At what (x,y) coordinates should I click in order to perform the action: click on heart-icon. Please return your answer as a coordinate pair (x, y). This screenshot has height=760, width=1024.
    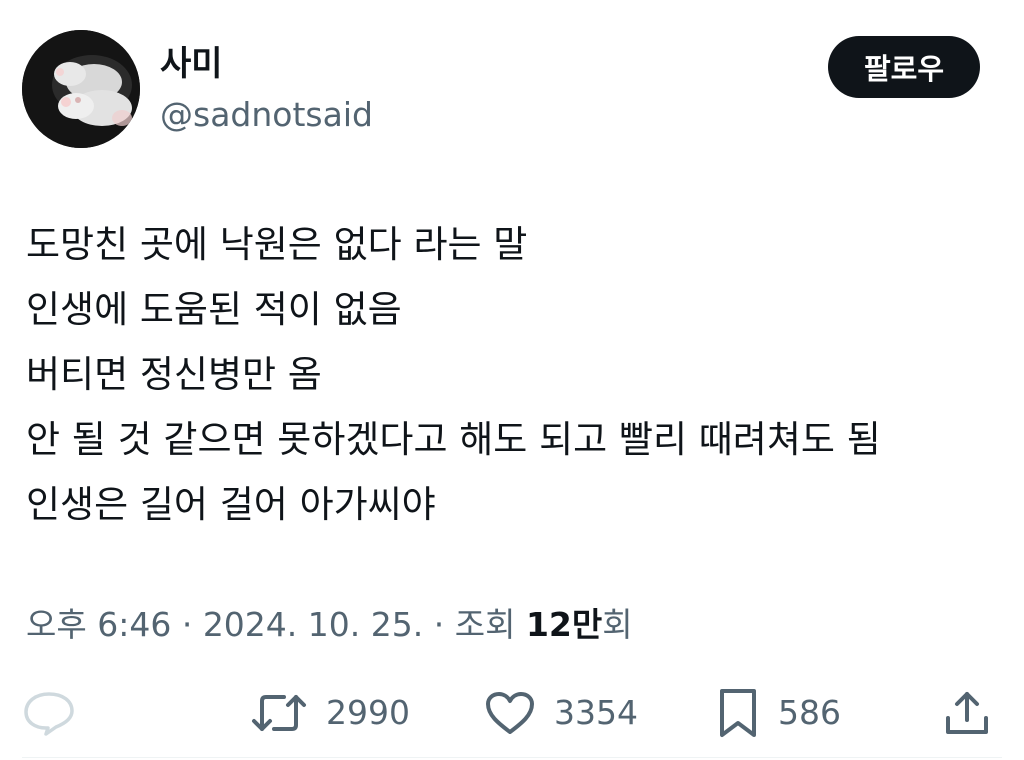
    Looking at the image, I should click on (510, 713).